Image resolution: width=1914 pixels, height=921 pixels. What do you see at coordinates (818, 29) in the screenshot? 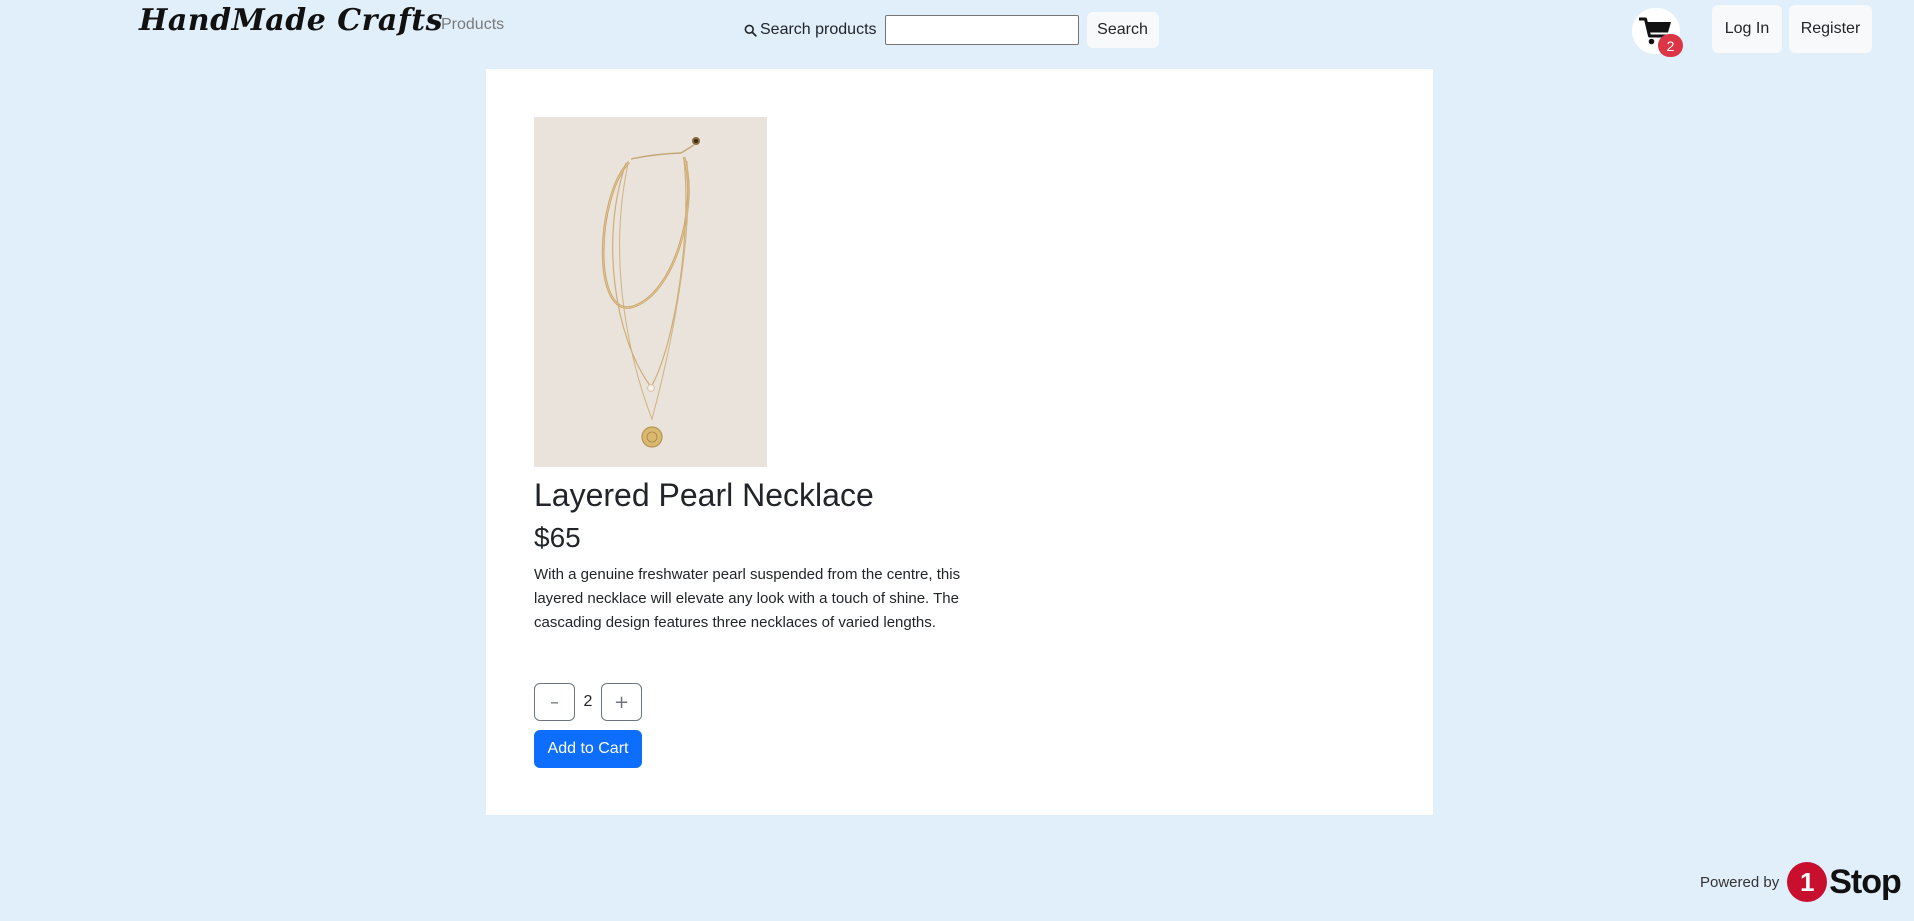
I see `search-label-text: Search products` at bounding box center [818, 29].